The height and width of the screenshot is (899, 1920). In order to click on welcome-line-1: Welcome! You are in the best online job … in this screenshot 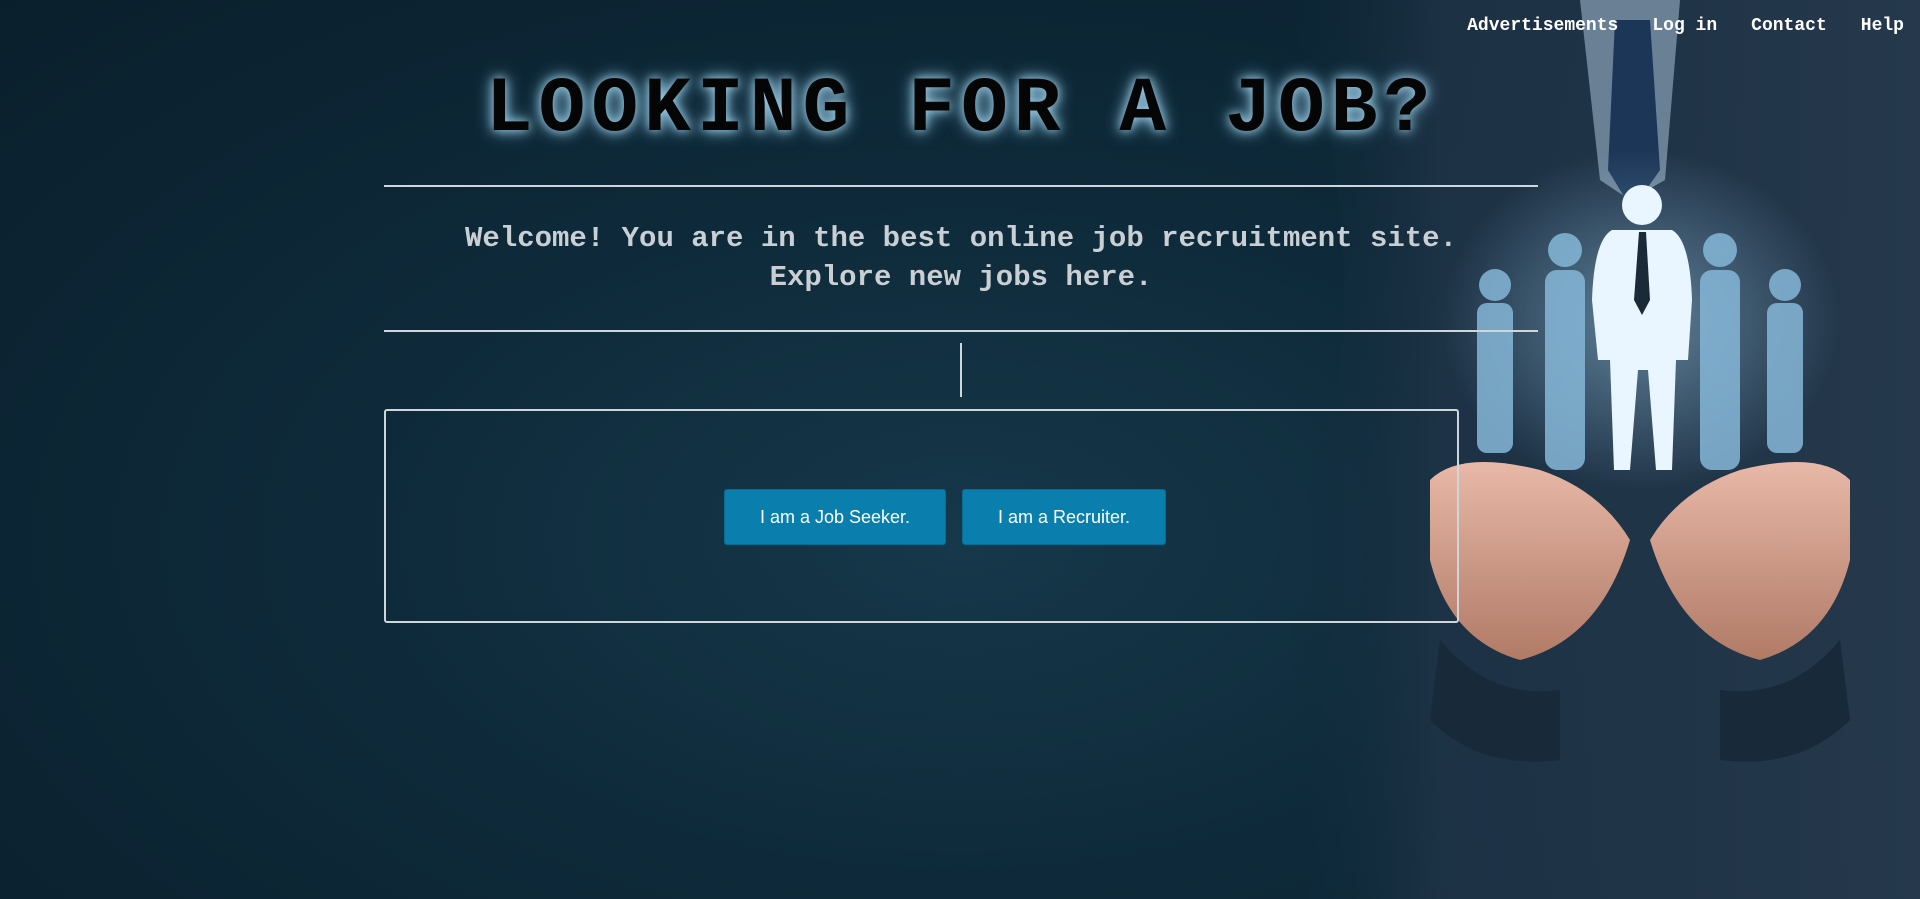, I will do `click(961, 238)`.